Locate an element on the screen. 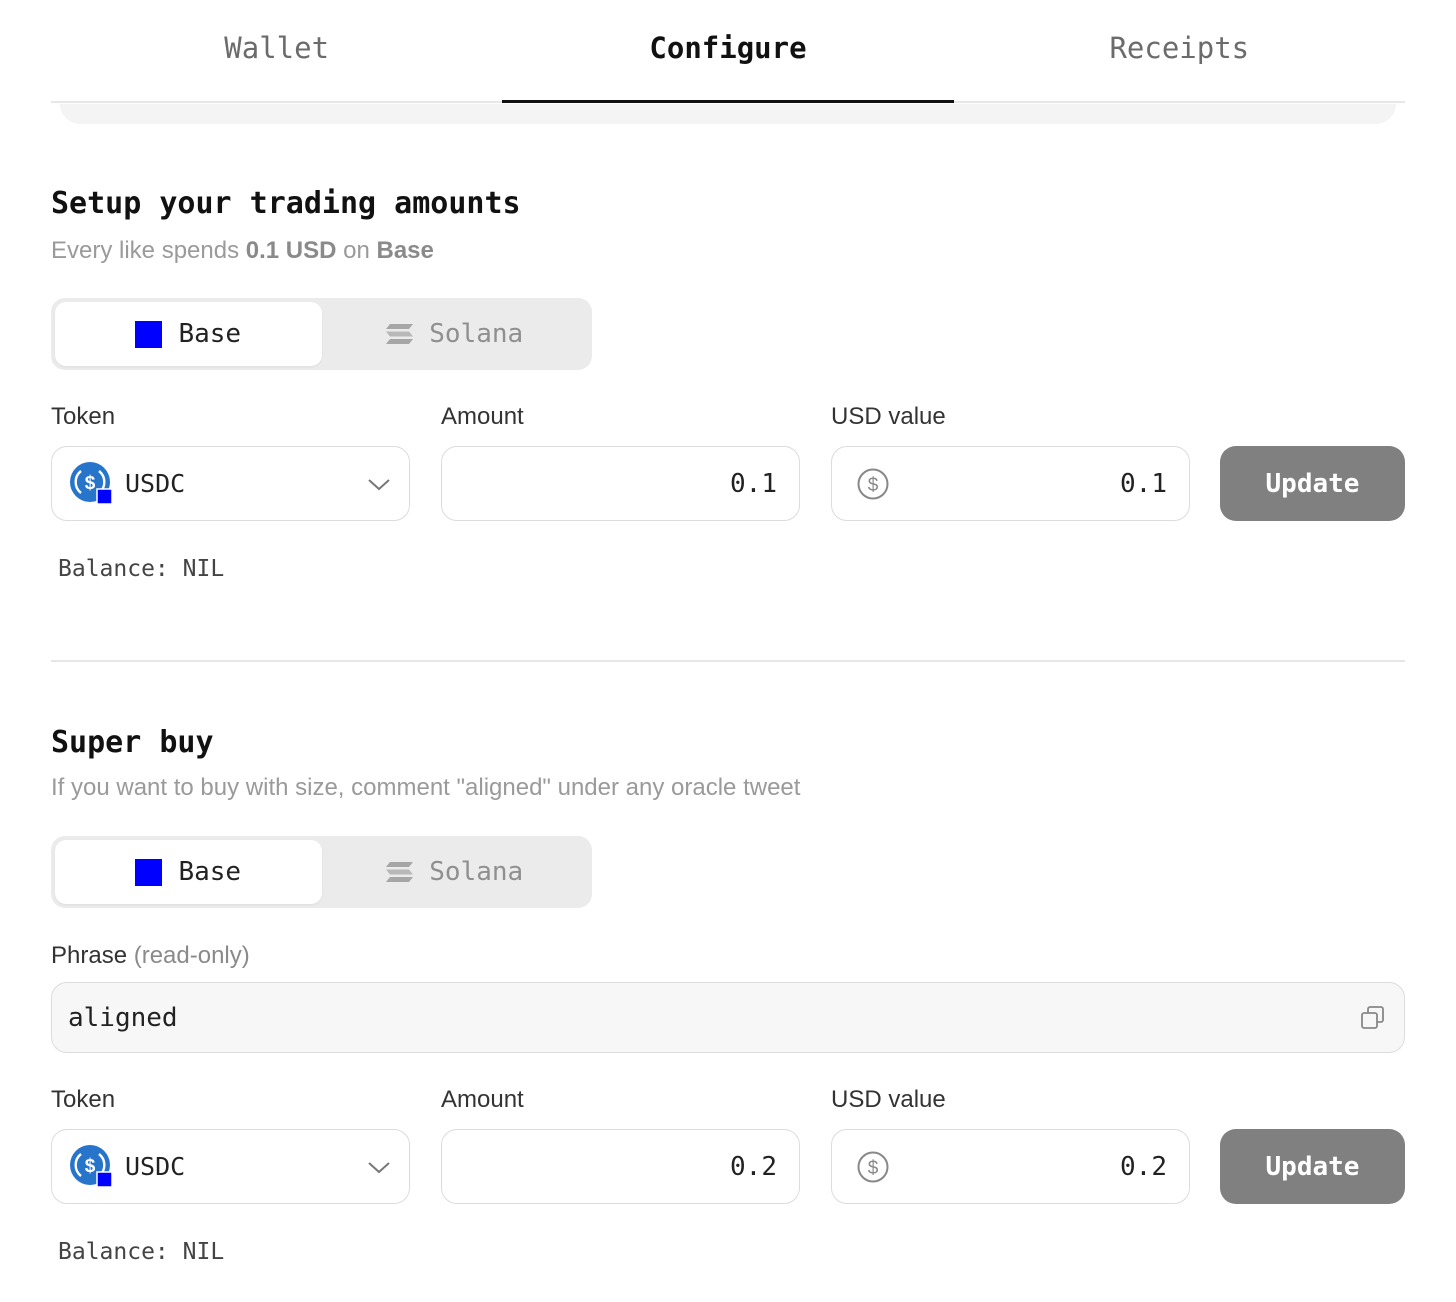 The height and width of the screenshot is (1302, 1456). superbuy-token-select: $ USDC is located at coordinates (230, 1166).